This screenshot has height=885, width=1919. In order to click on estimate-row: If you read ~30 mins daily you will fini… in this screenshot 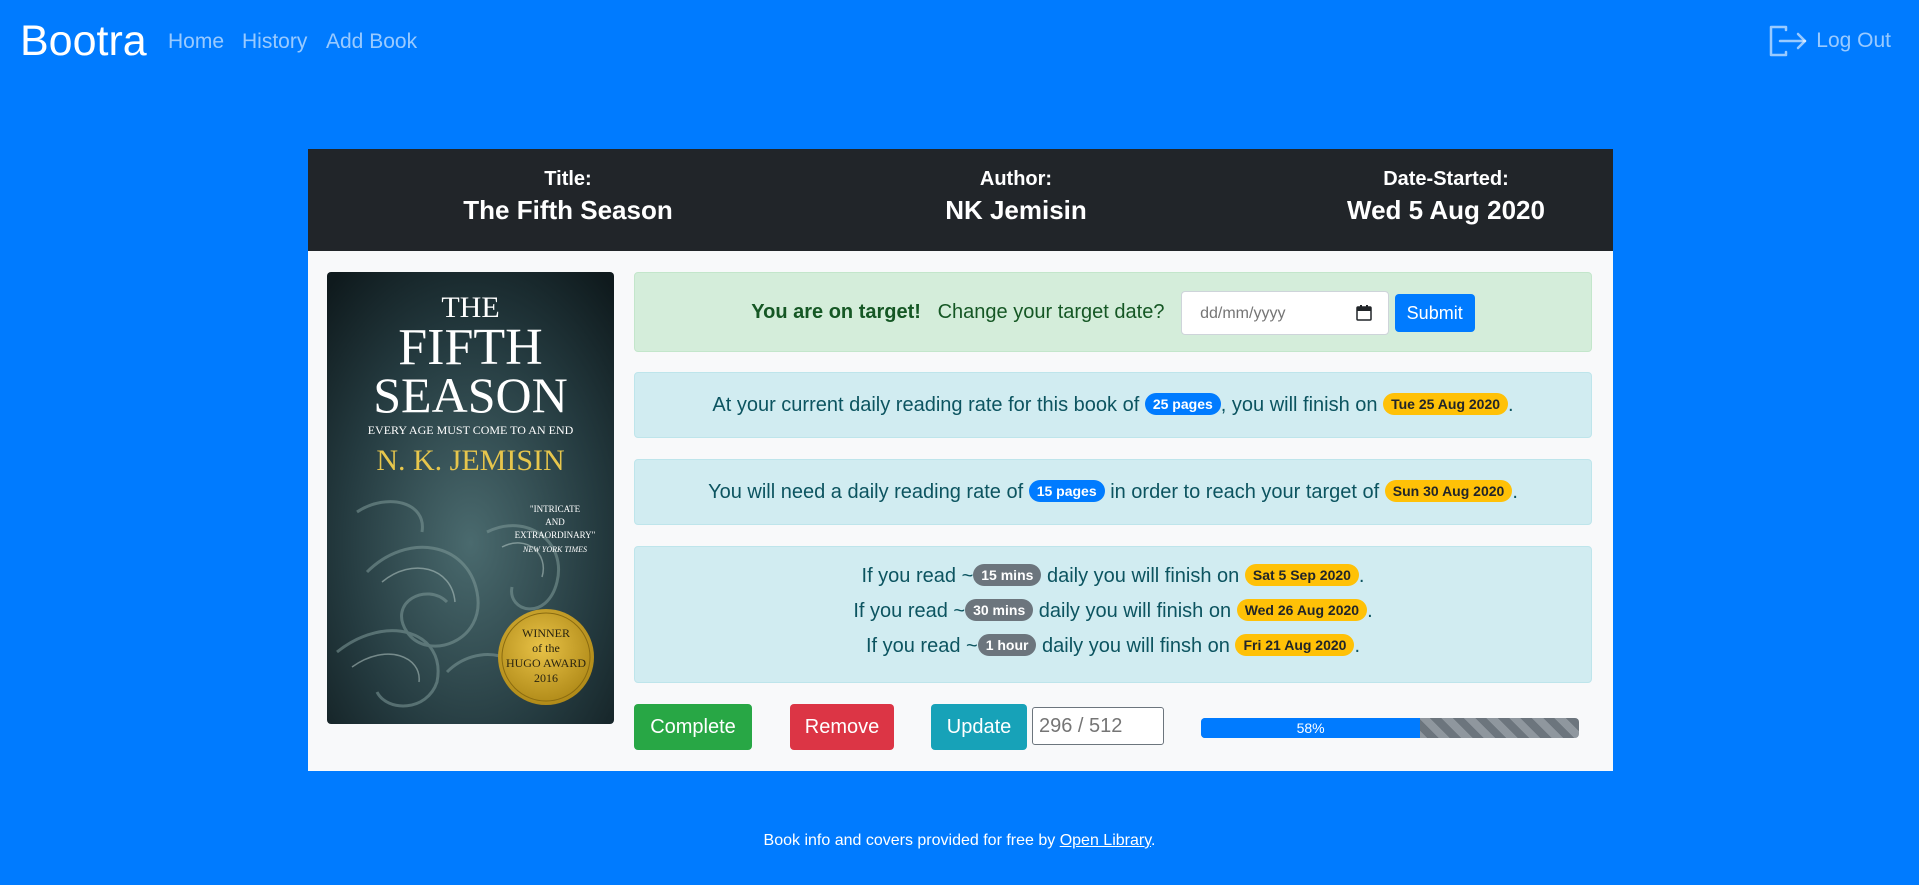, I will do `click(1113, 611)`.